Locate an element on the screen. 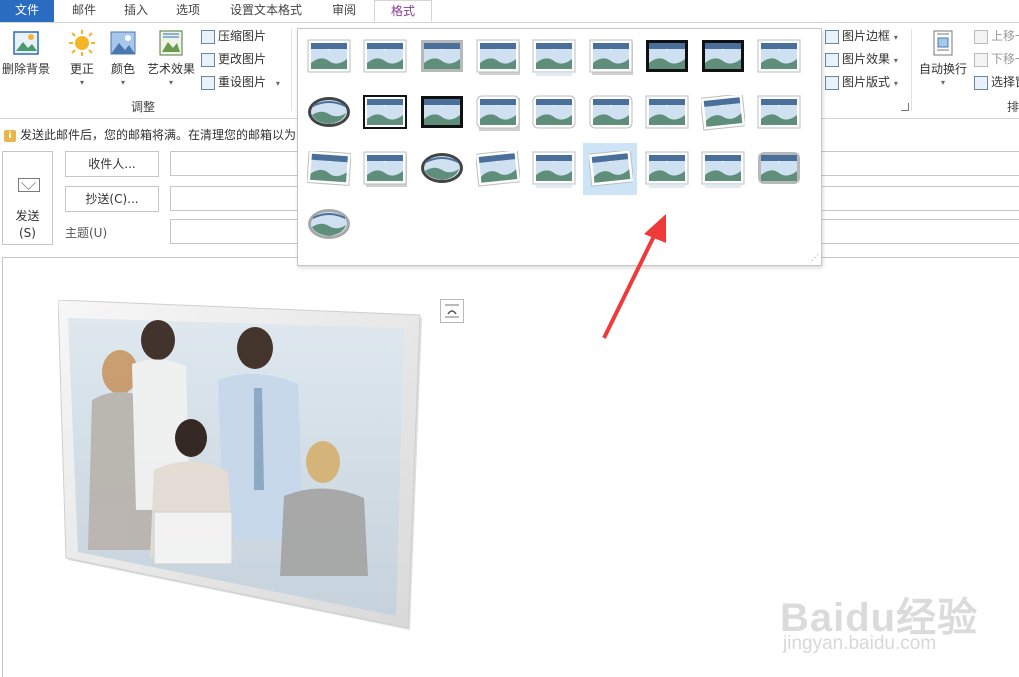 The height and width of the screenshot is (677, 1019). corrections-button: 更正 ▾ is located at coordinates (82, 58).